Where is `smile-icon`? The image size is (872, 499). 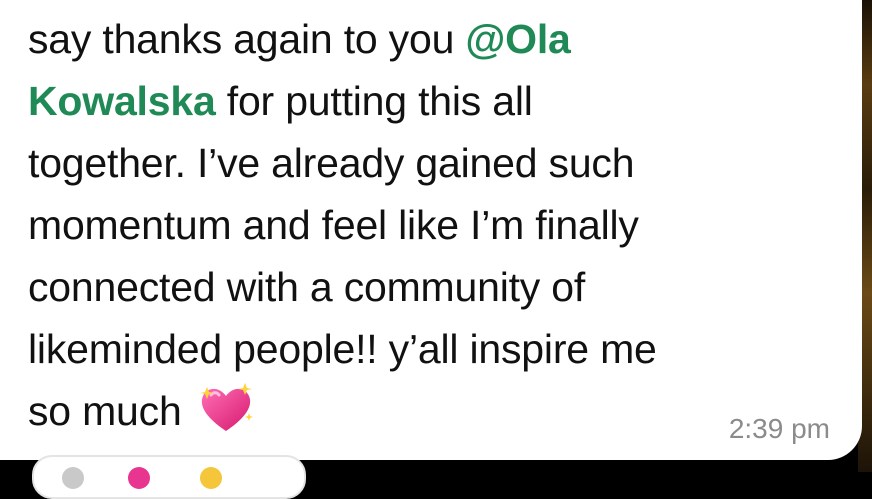
smile-icon is located at coordinates (211, 478).